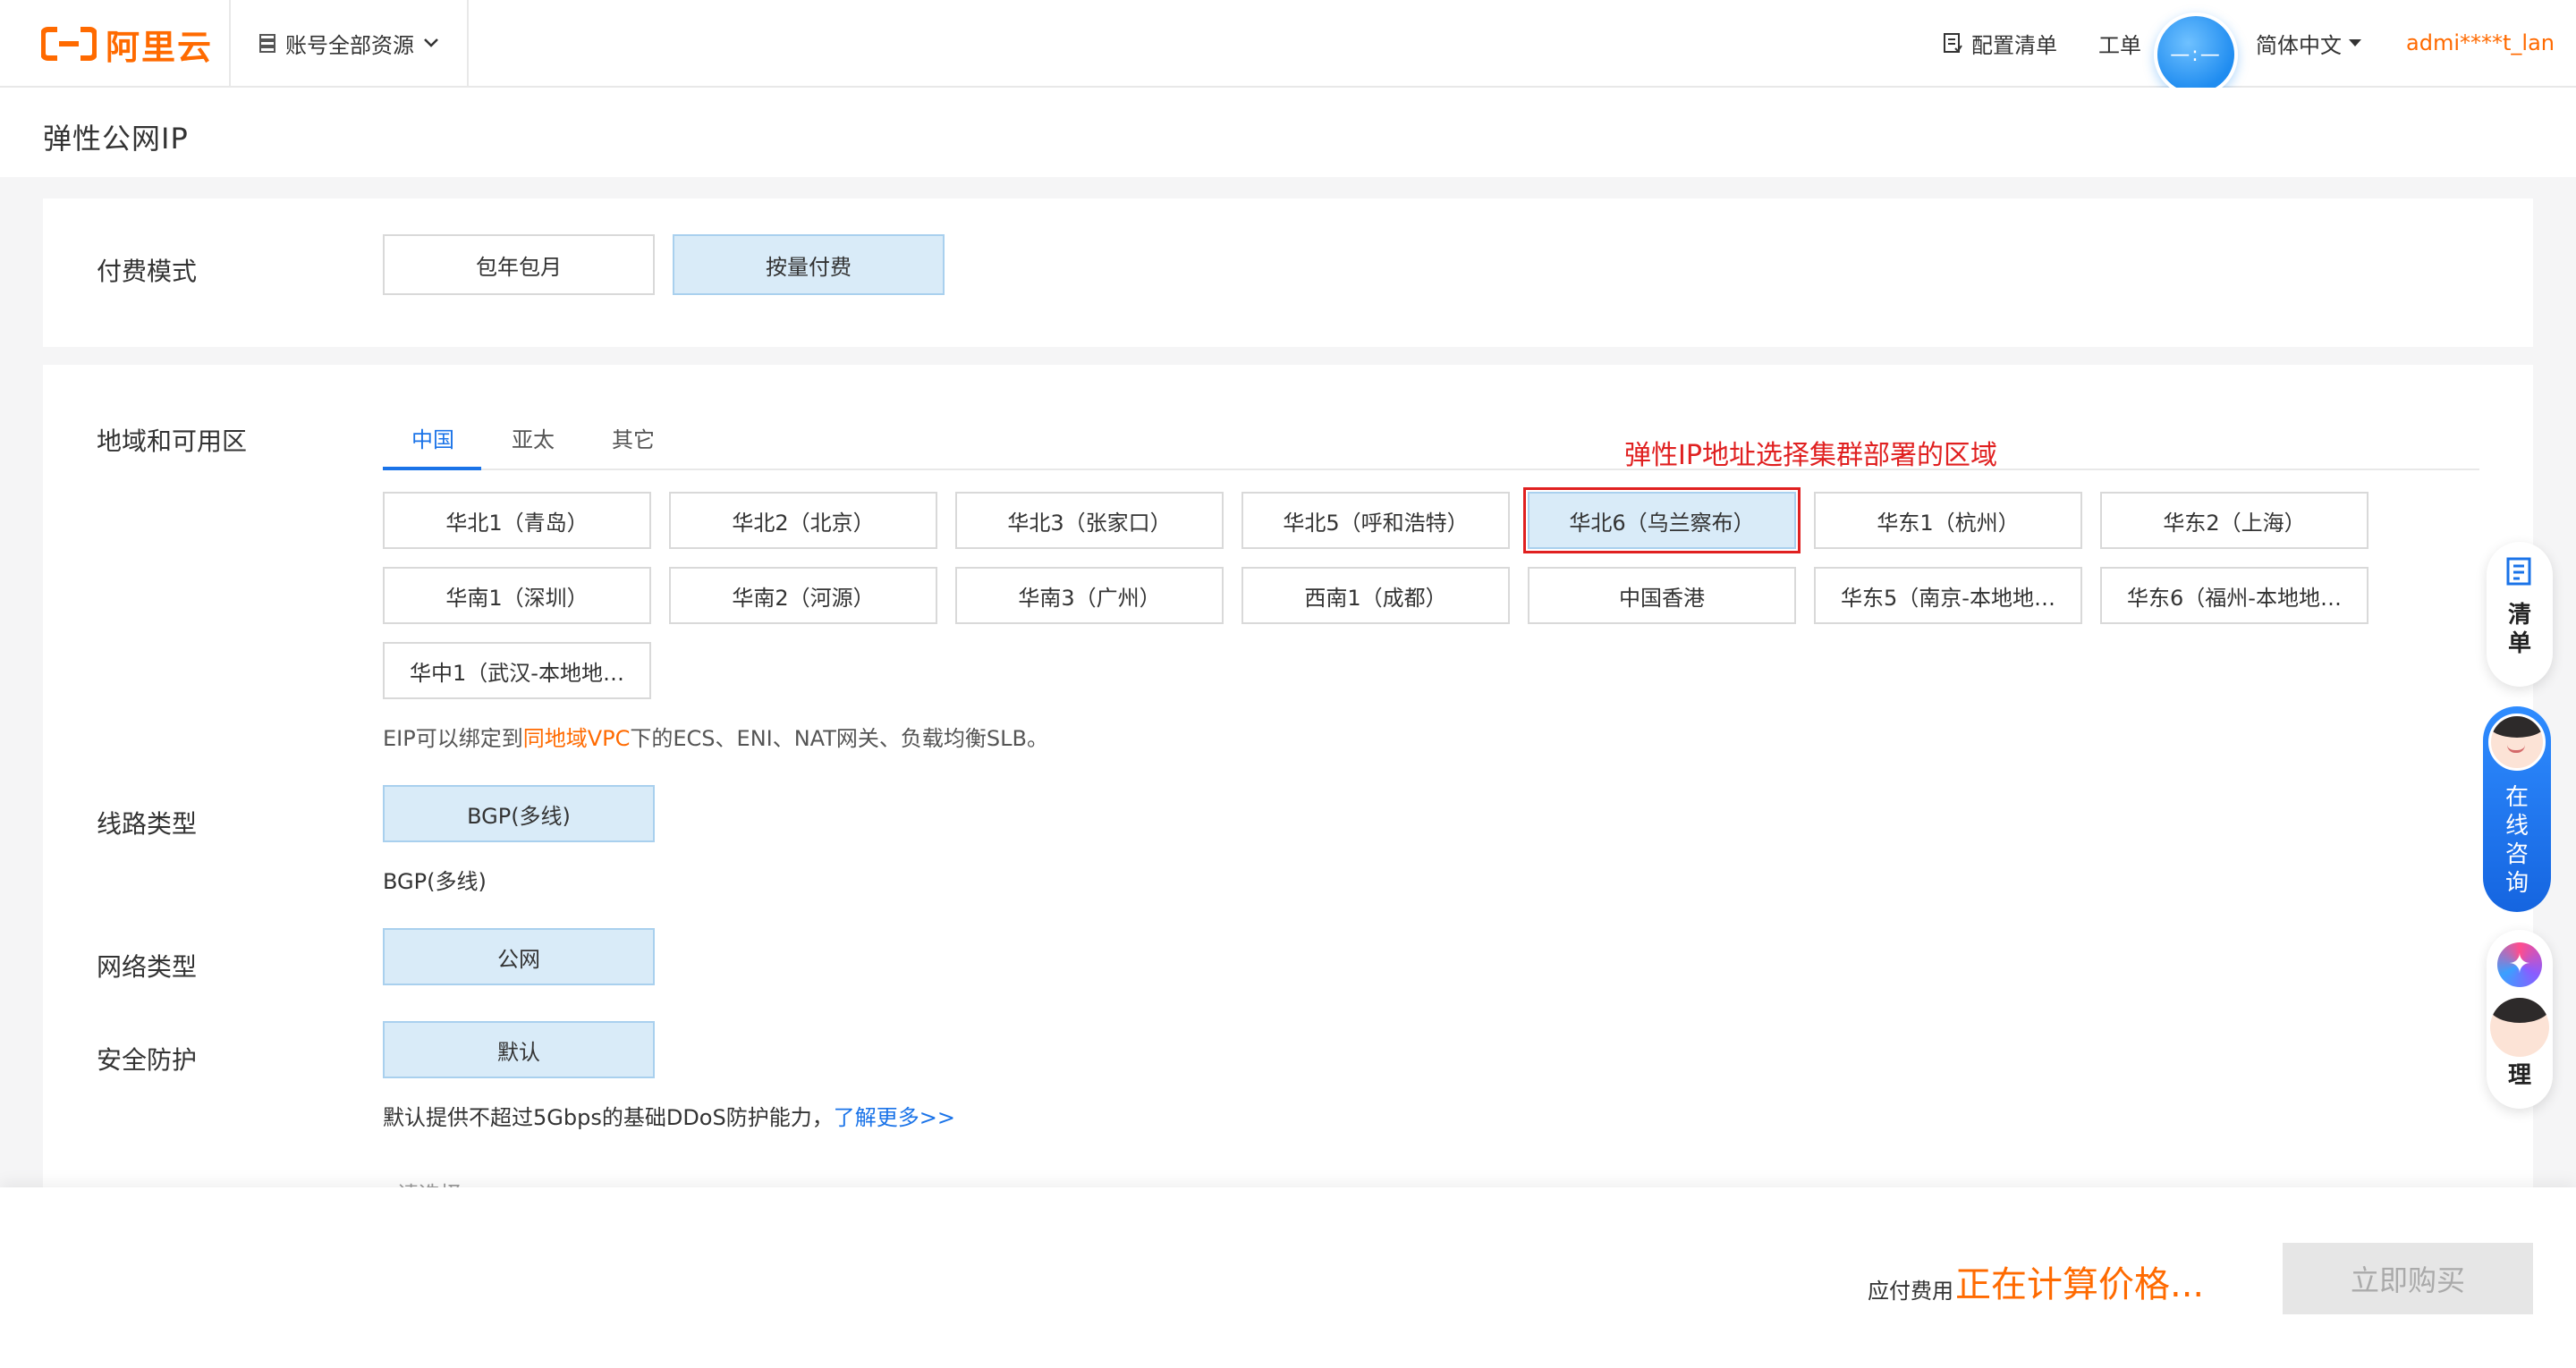 The image size is (2576, 1368). What do you see at coordinates (1662, 520) in the screenshot?
I see `zone-option-selected: 华北6（乌兰察布）` at bounding box center [1662, 520].